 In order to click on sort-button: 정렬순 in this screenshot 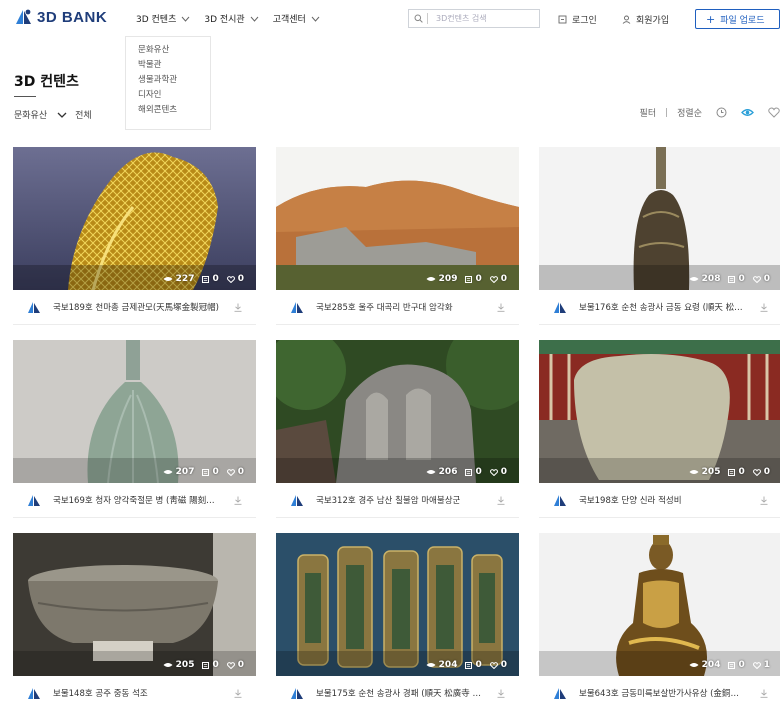, I will do `click(689, 112)`.